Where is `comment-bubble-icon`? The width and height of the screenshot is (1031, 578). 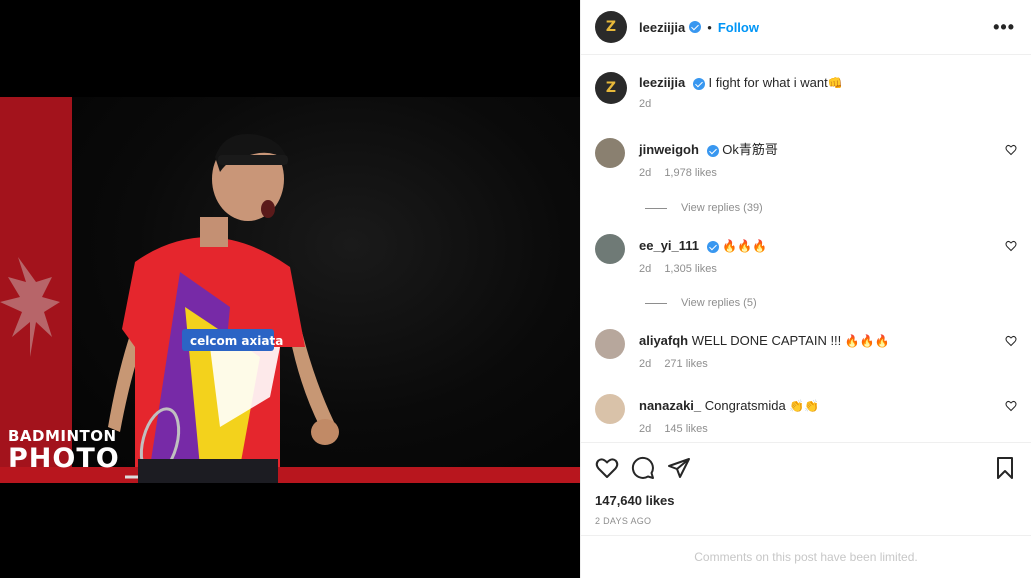 comment-bubble-icon is located at coordinates (643, 468).